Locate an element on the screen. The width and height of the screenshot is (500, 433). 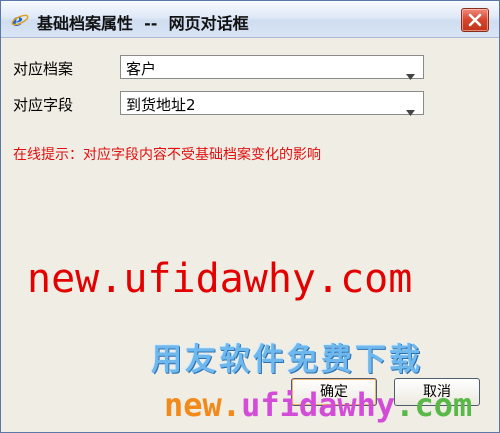
archive-select: 客户 is located at coordinates (272, 67).